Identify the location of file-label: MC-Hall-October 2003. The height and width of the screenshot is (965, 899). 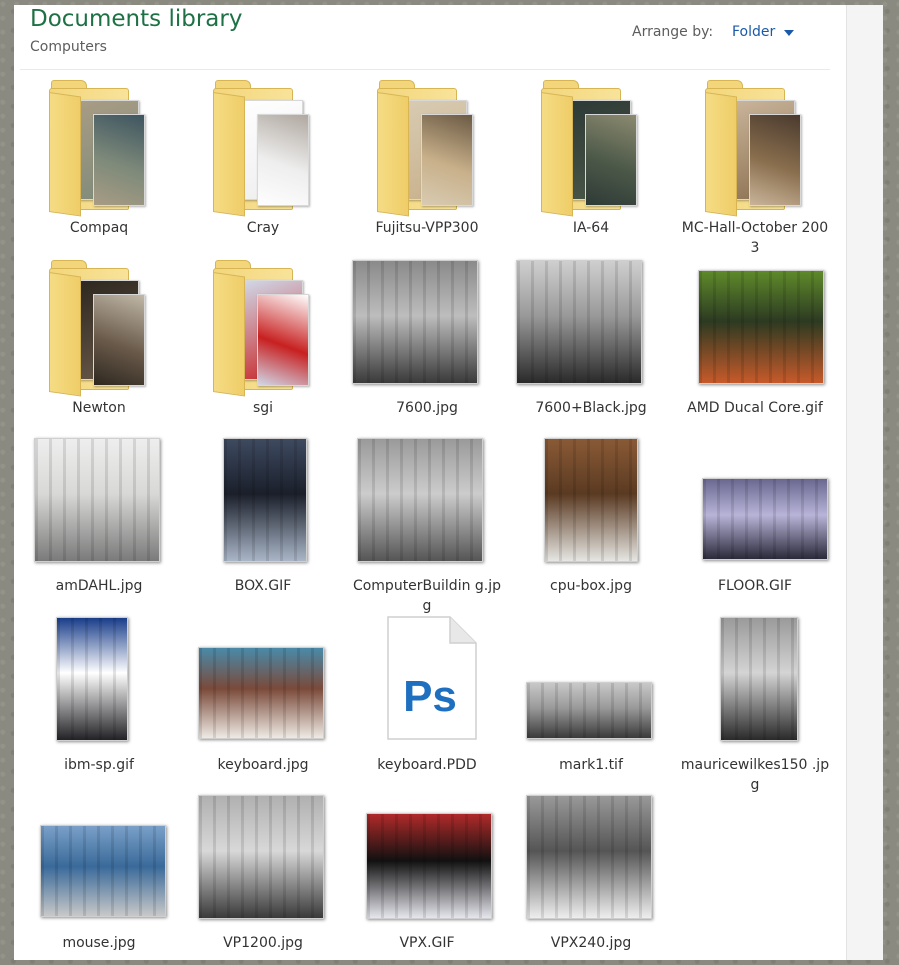
(755, 238).